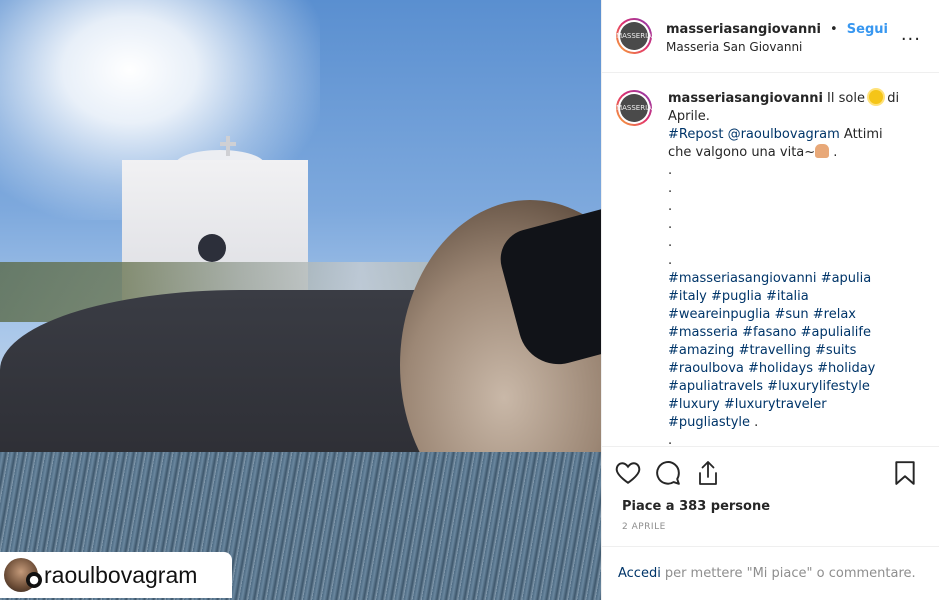  I want to click on user-icon: ●, so click(34, 580).